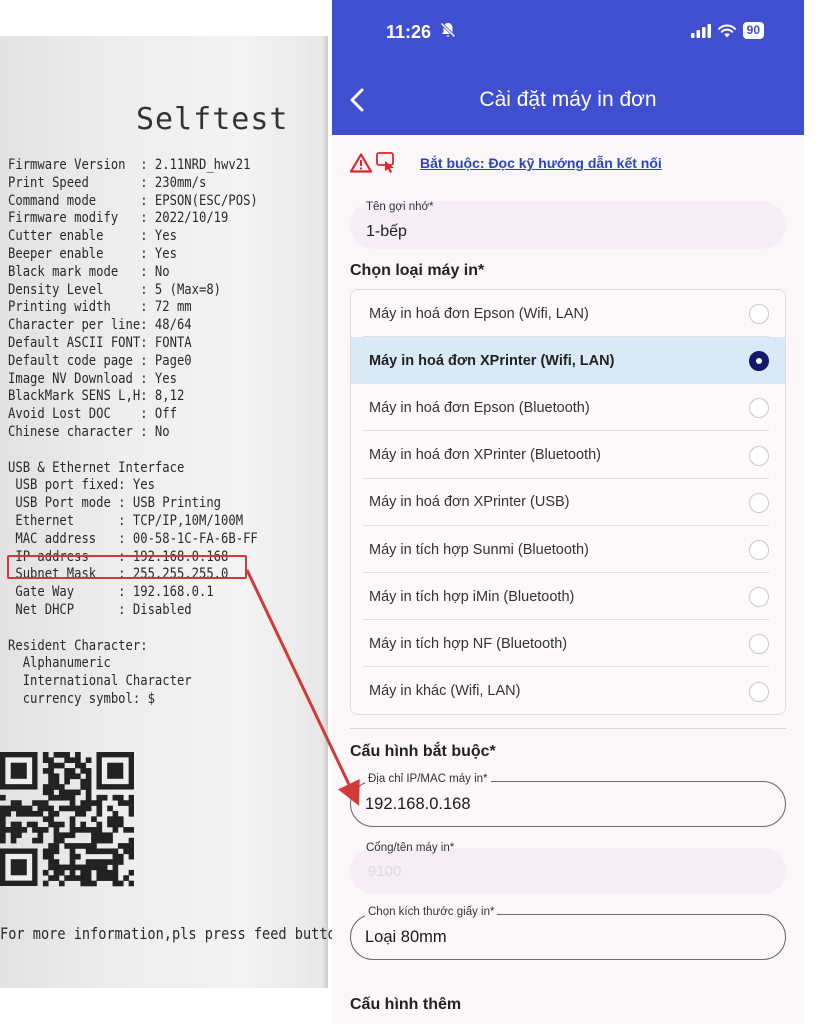 The width and height of the screenshot is (819, 1024). I want to click on port-placeholder: 9100, so click(385, 871).